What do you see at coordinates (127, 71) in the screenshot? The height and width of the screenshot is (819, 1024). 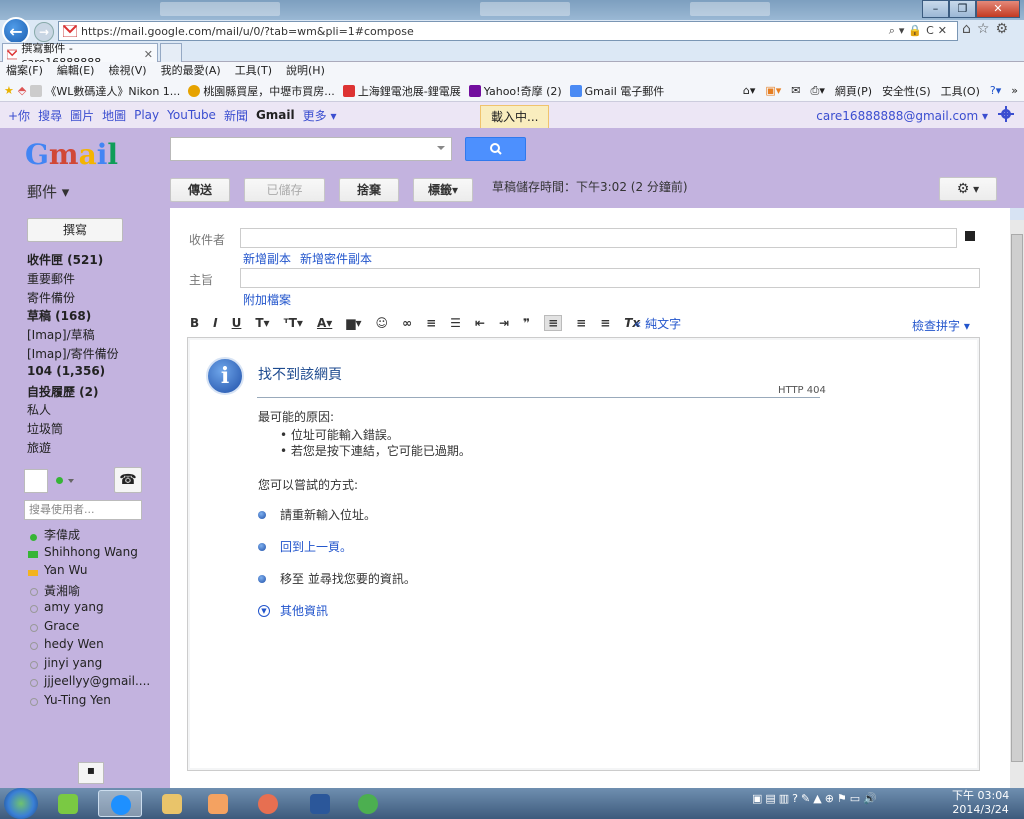 I see `menu-view: 檢視(V)` at bounding box center [127, 71].